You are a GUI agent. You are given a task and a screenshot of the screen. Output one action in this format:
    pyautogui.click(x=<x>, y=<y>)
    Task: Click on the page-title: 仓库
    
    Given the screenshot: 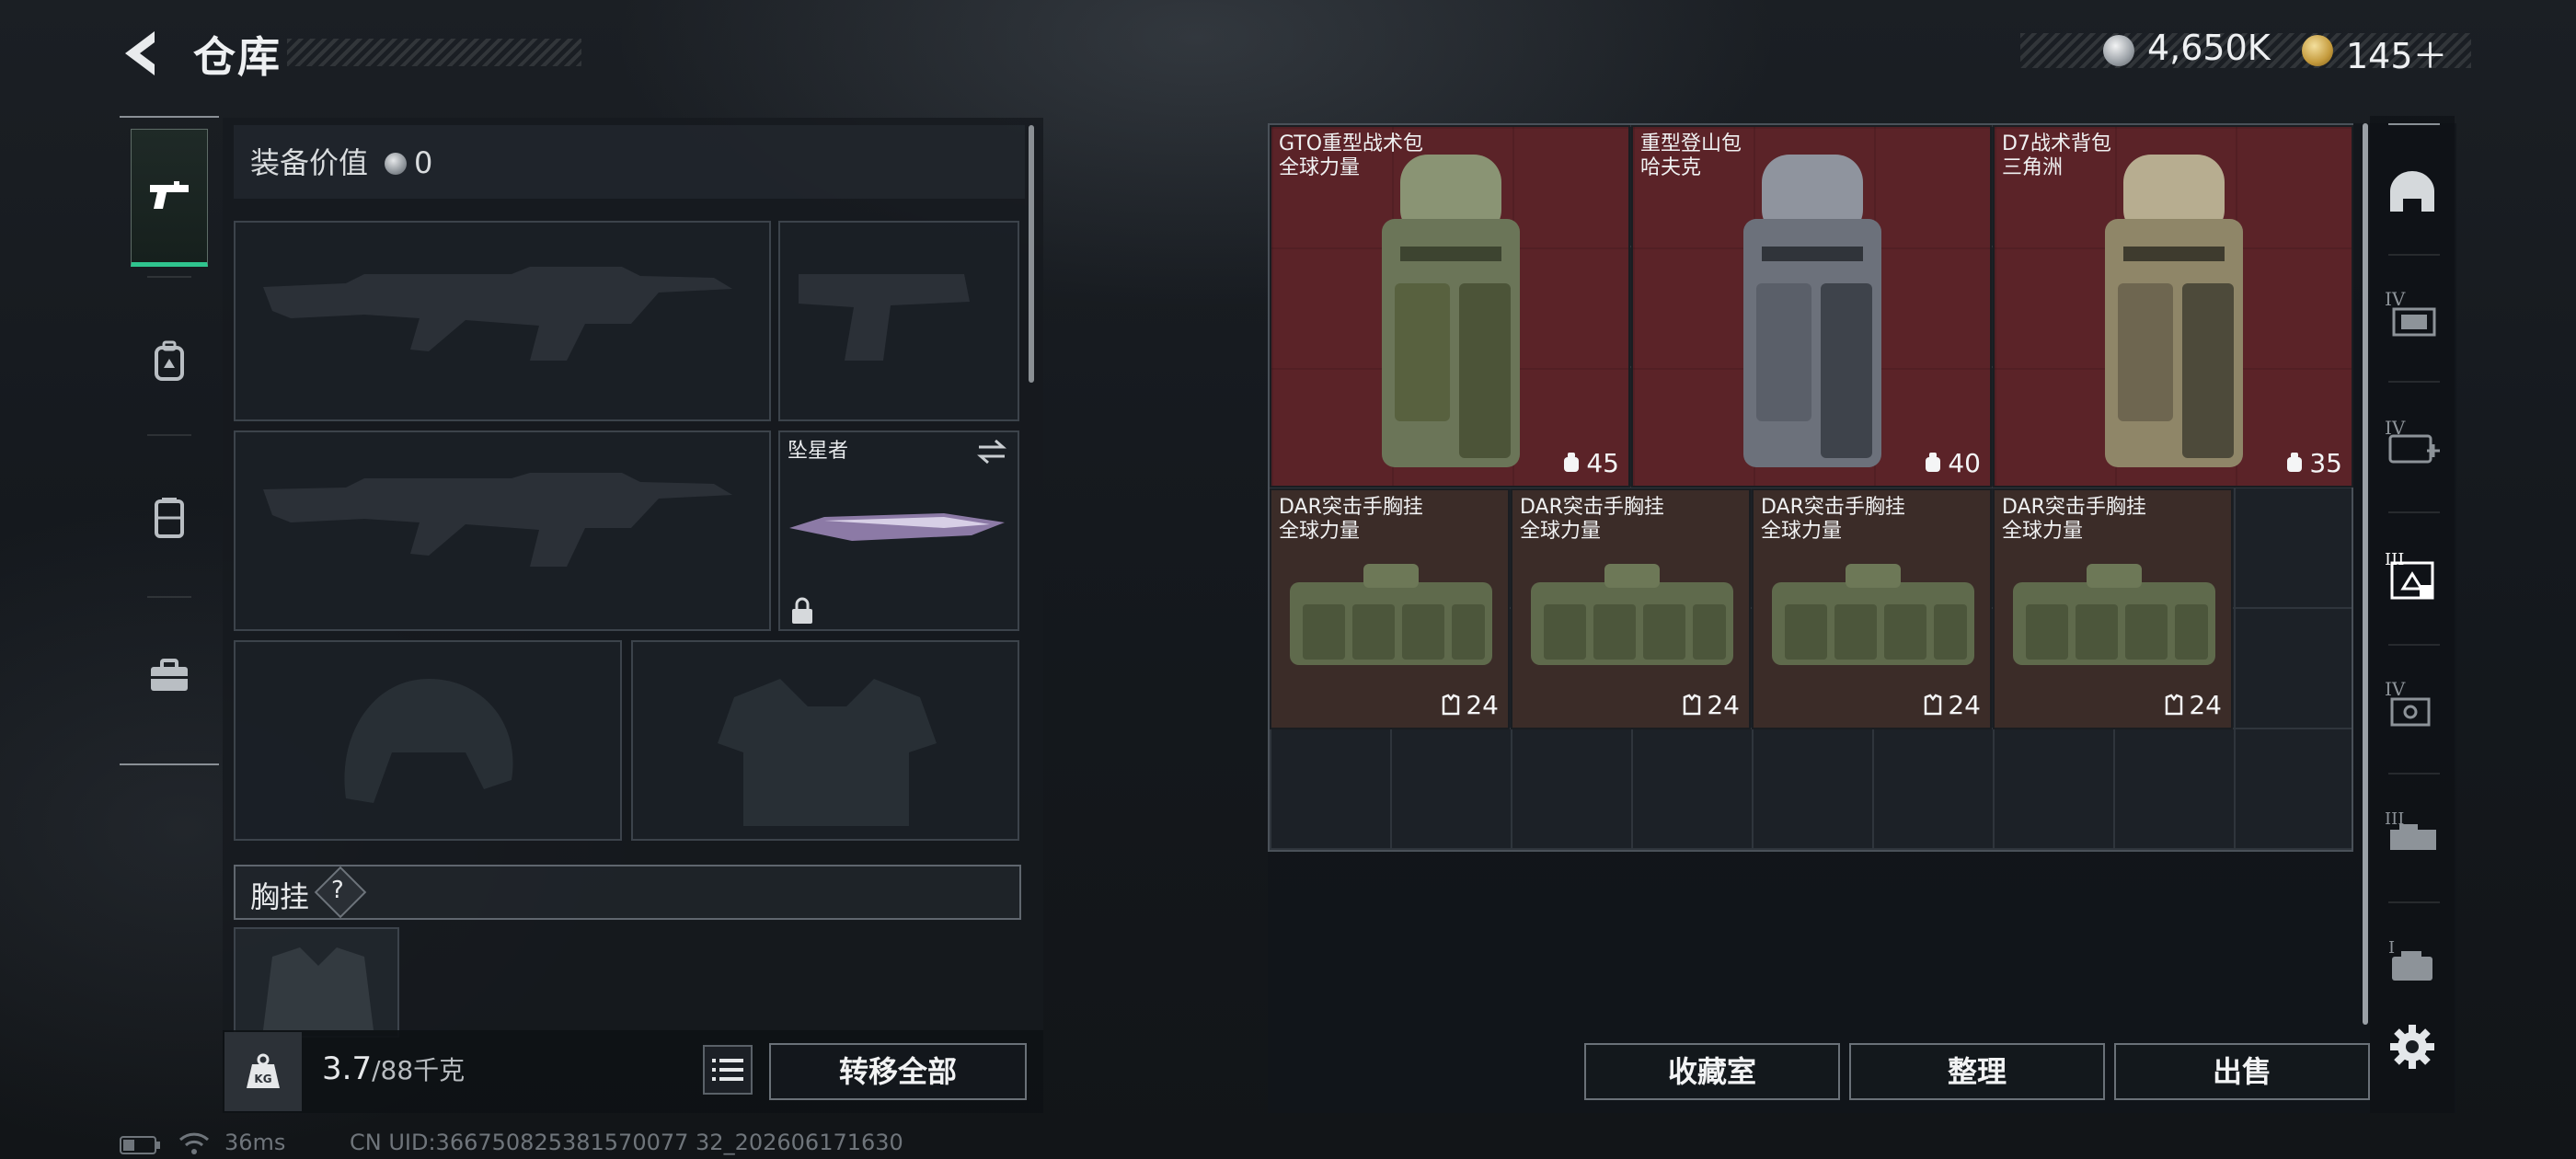 What is the action you would take?
    pyautogui.click(x=237, y=57)
    